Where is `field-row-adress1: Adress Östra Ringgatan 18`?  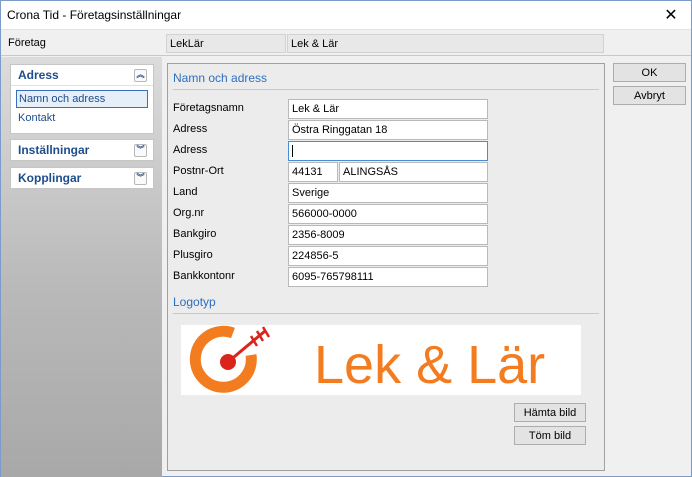
field-row-adress1: Adress Östra Ringgatan 18 is located at coordinates (333, 130).